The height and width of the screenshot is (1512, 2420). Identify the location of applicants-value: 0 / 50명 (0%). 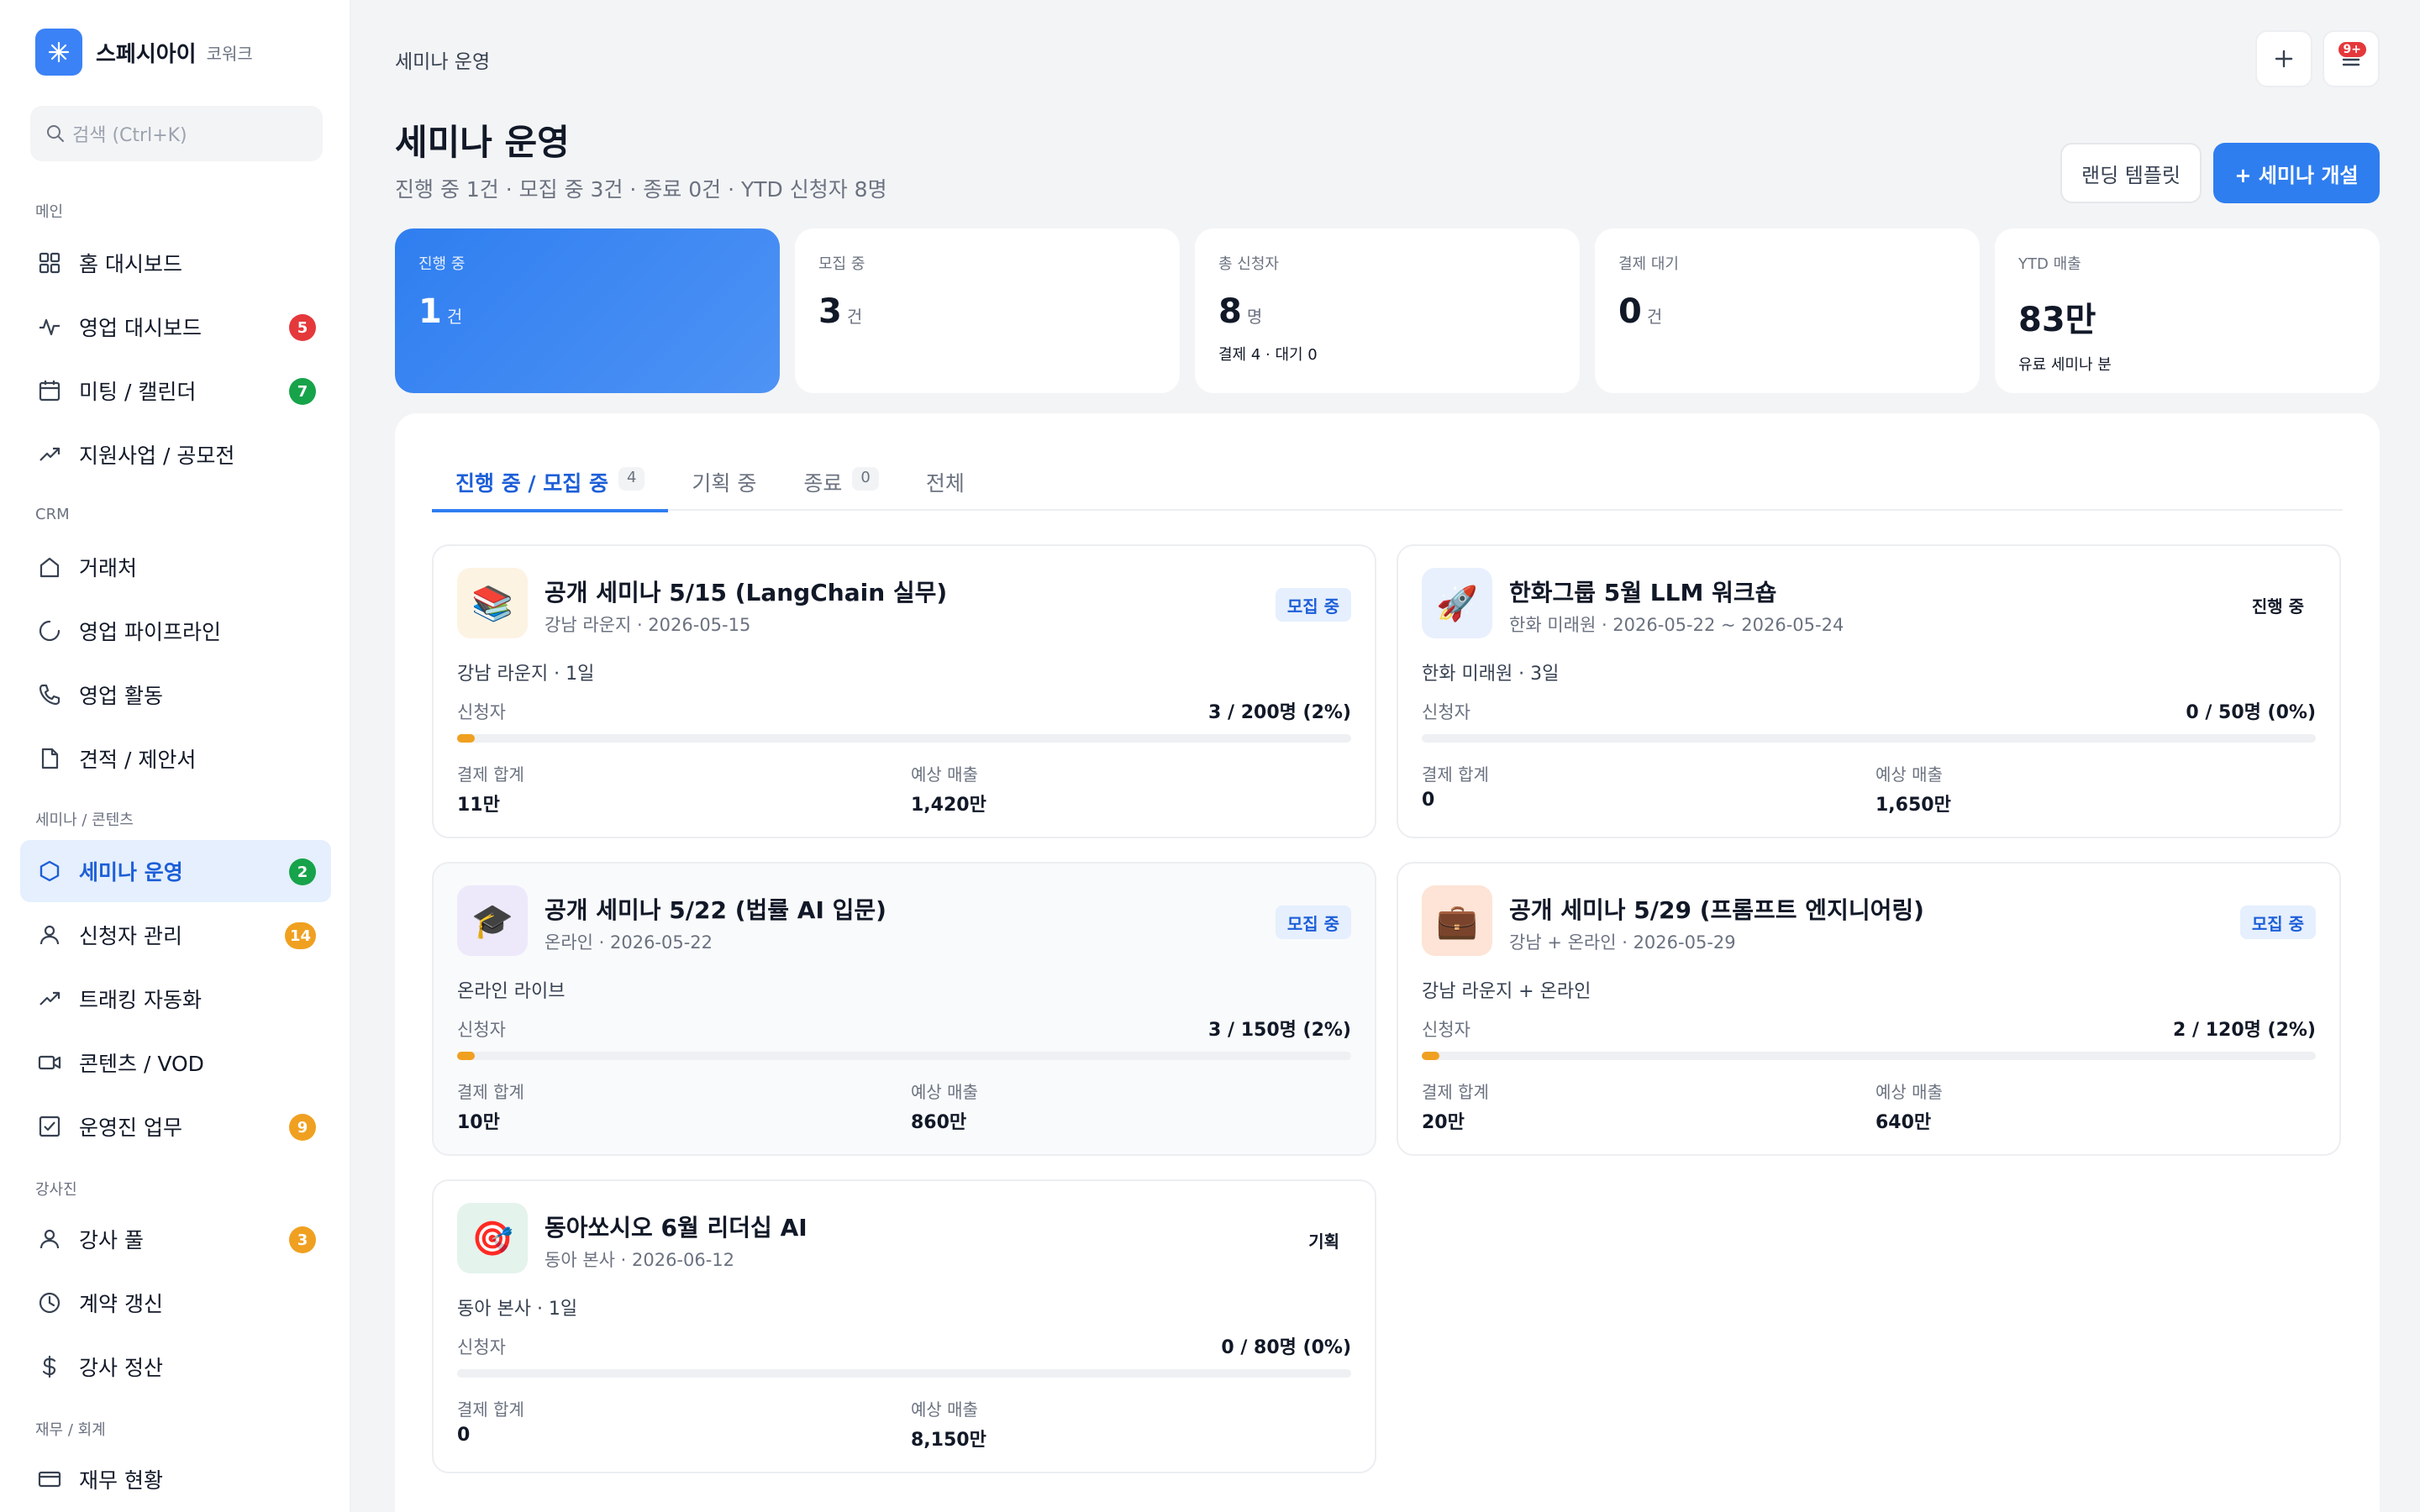
(2251, 712).